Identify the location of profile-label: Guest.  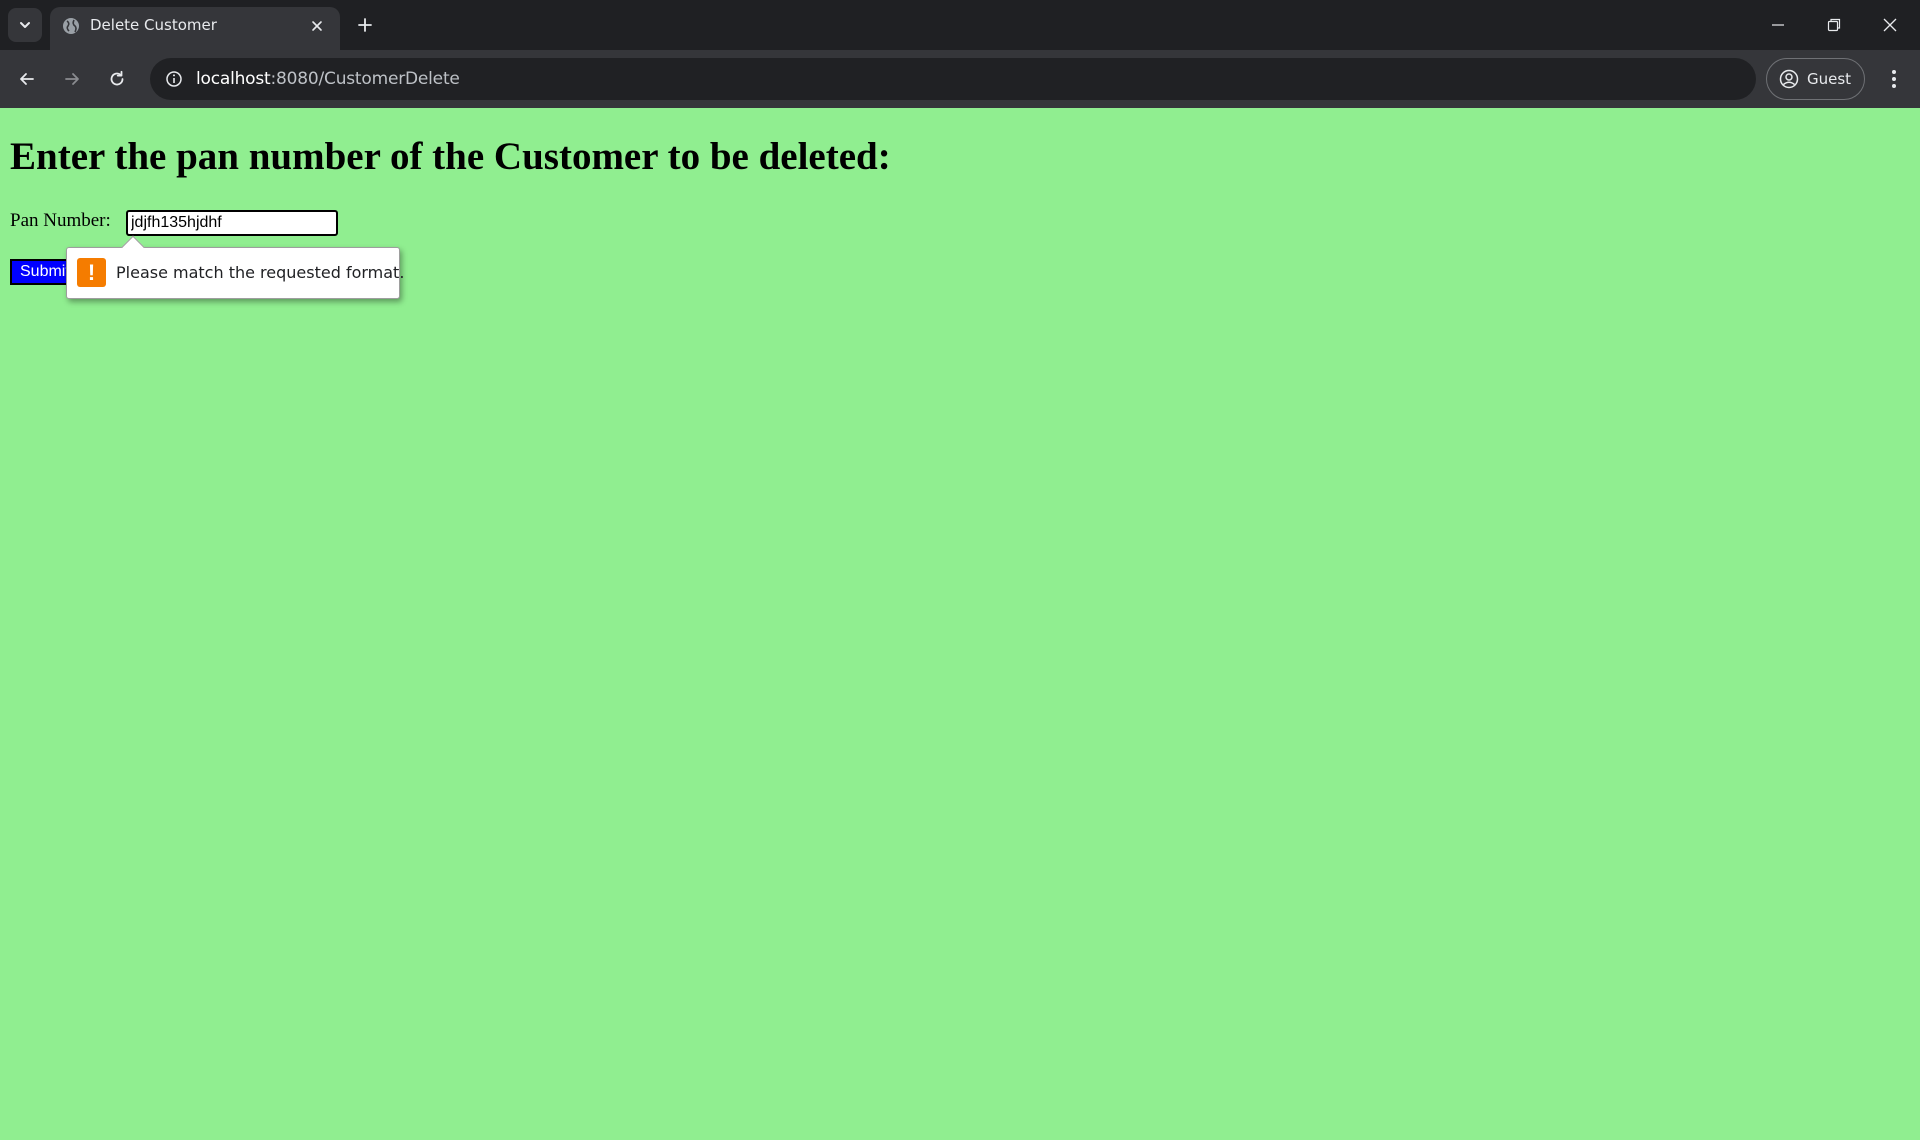
(1829, 79).